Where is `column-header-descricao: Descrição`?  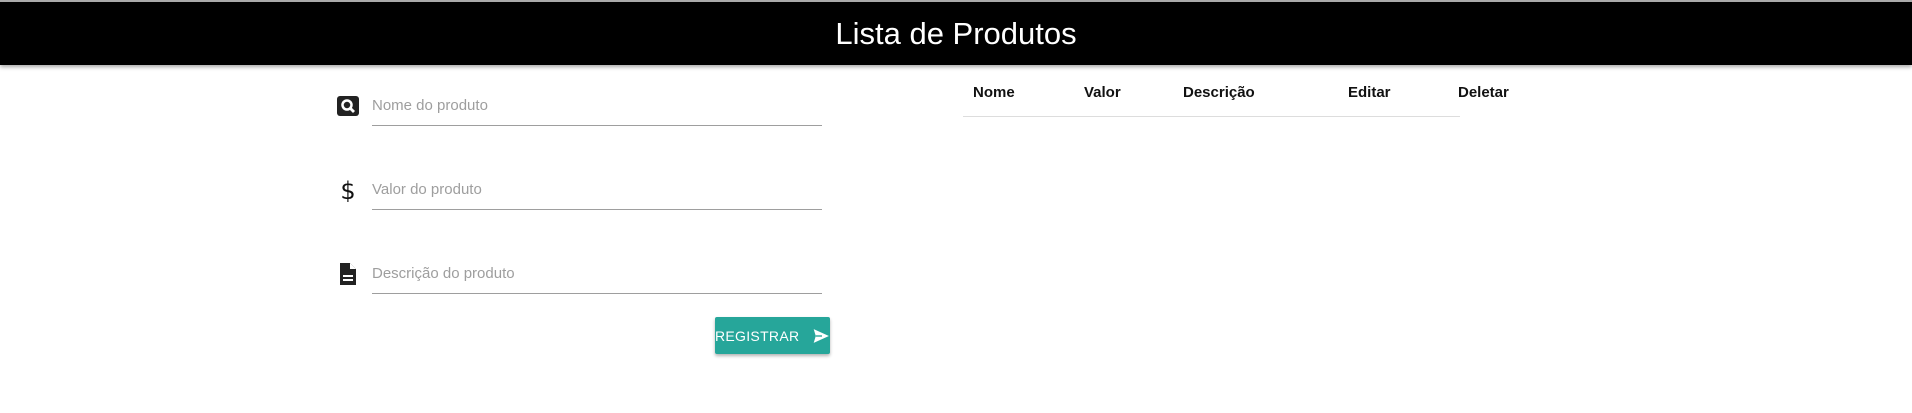
column-header-descricao: Descrição is located at coordinates (1219, 92).